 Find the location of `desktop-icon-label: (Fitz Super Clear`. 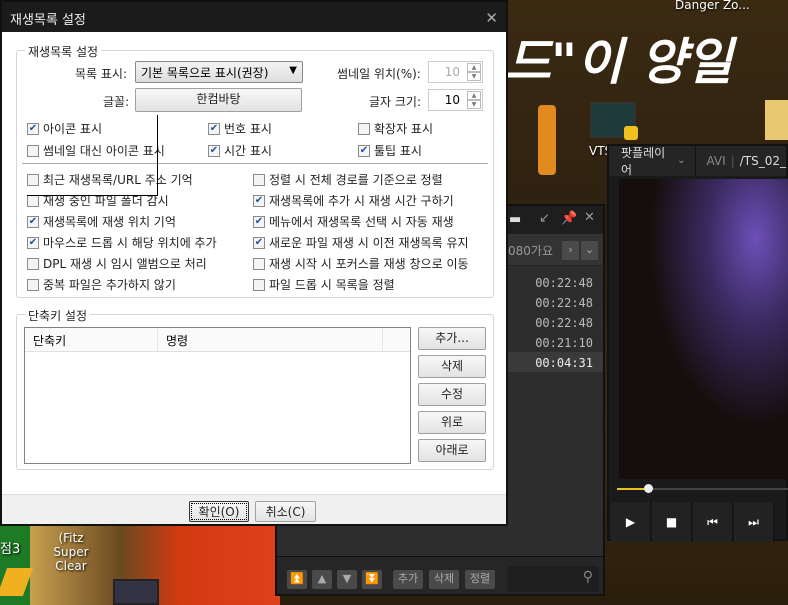

desktop-icon-label: (Fitz Super Clear is located at coordinates (71, 552).